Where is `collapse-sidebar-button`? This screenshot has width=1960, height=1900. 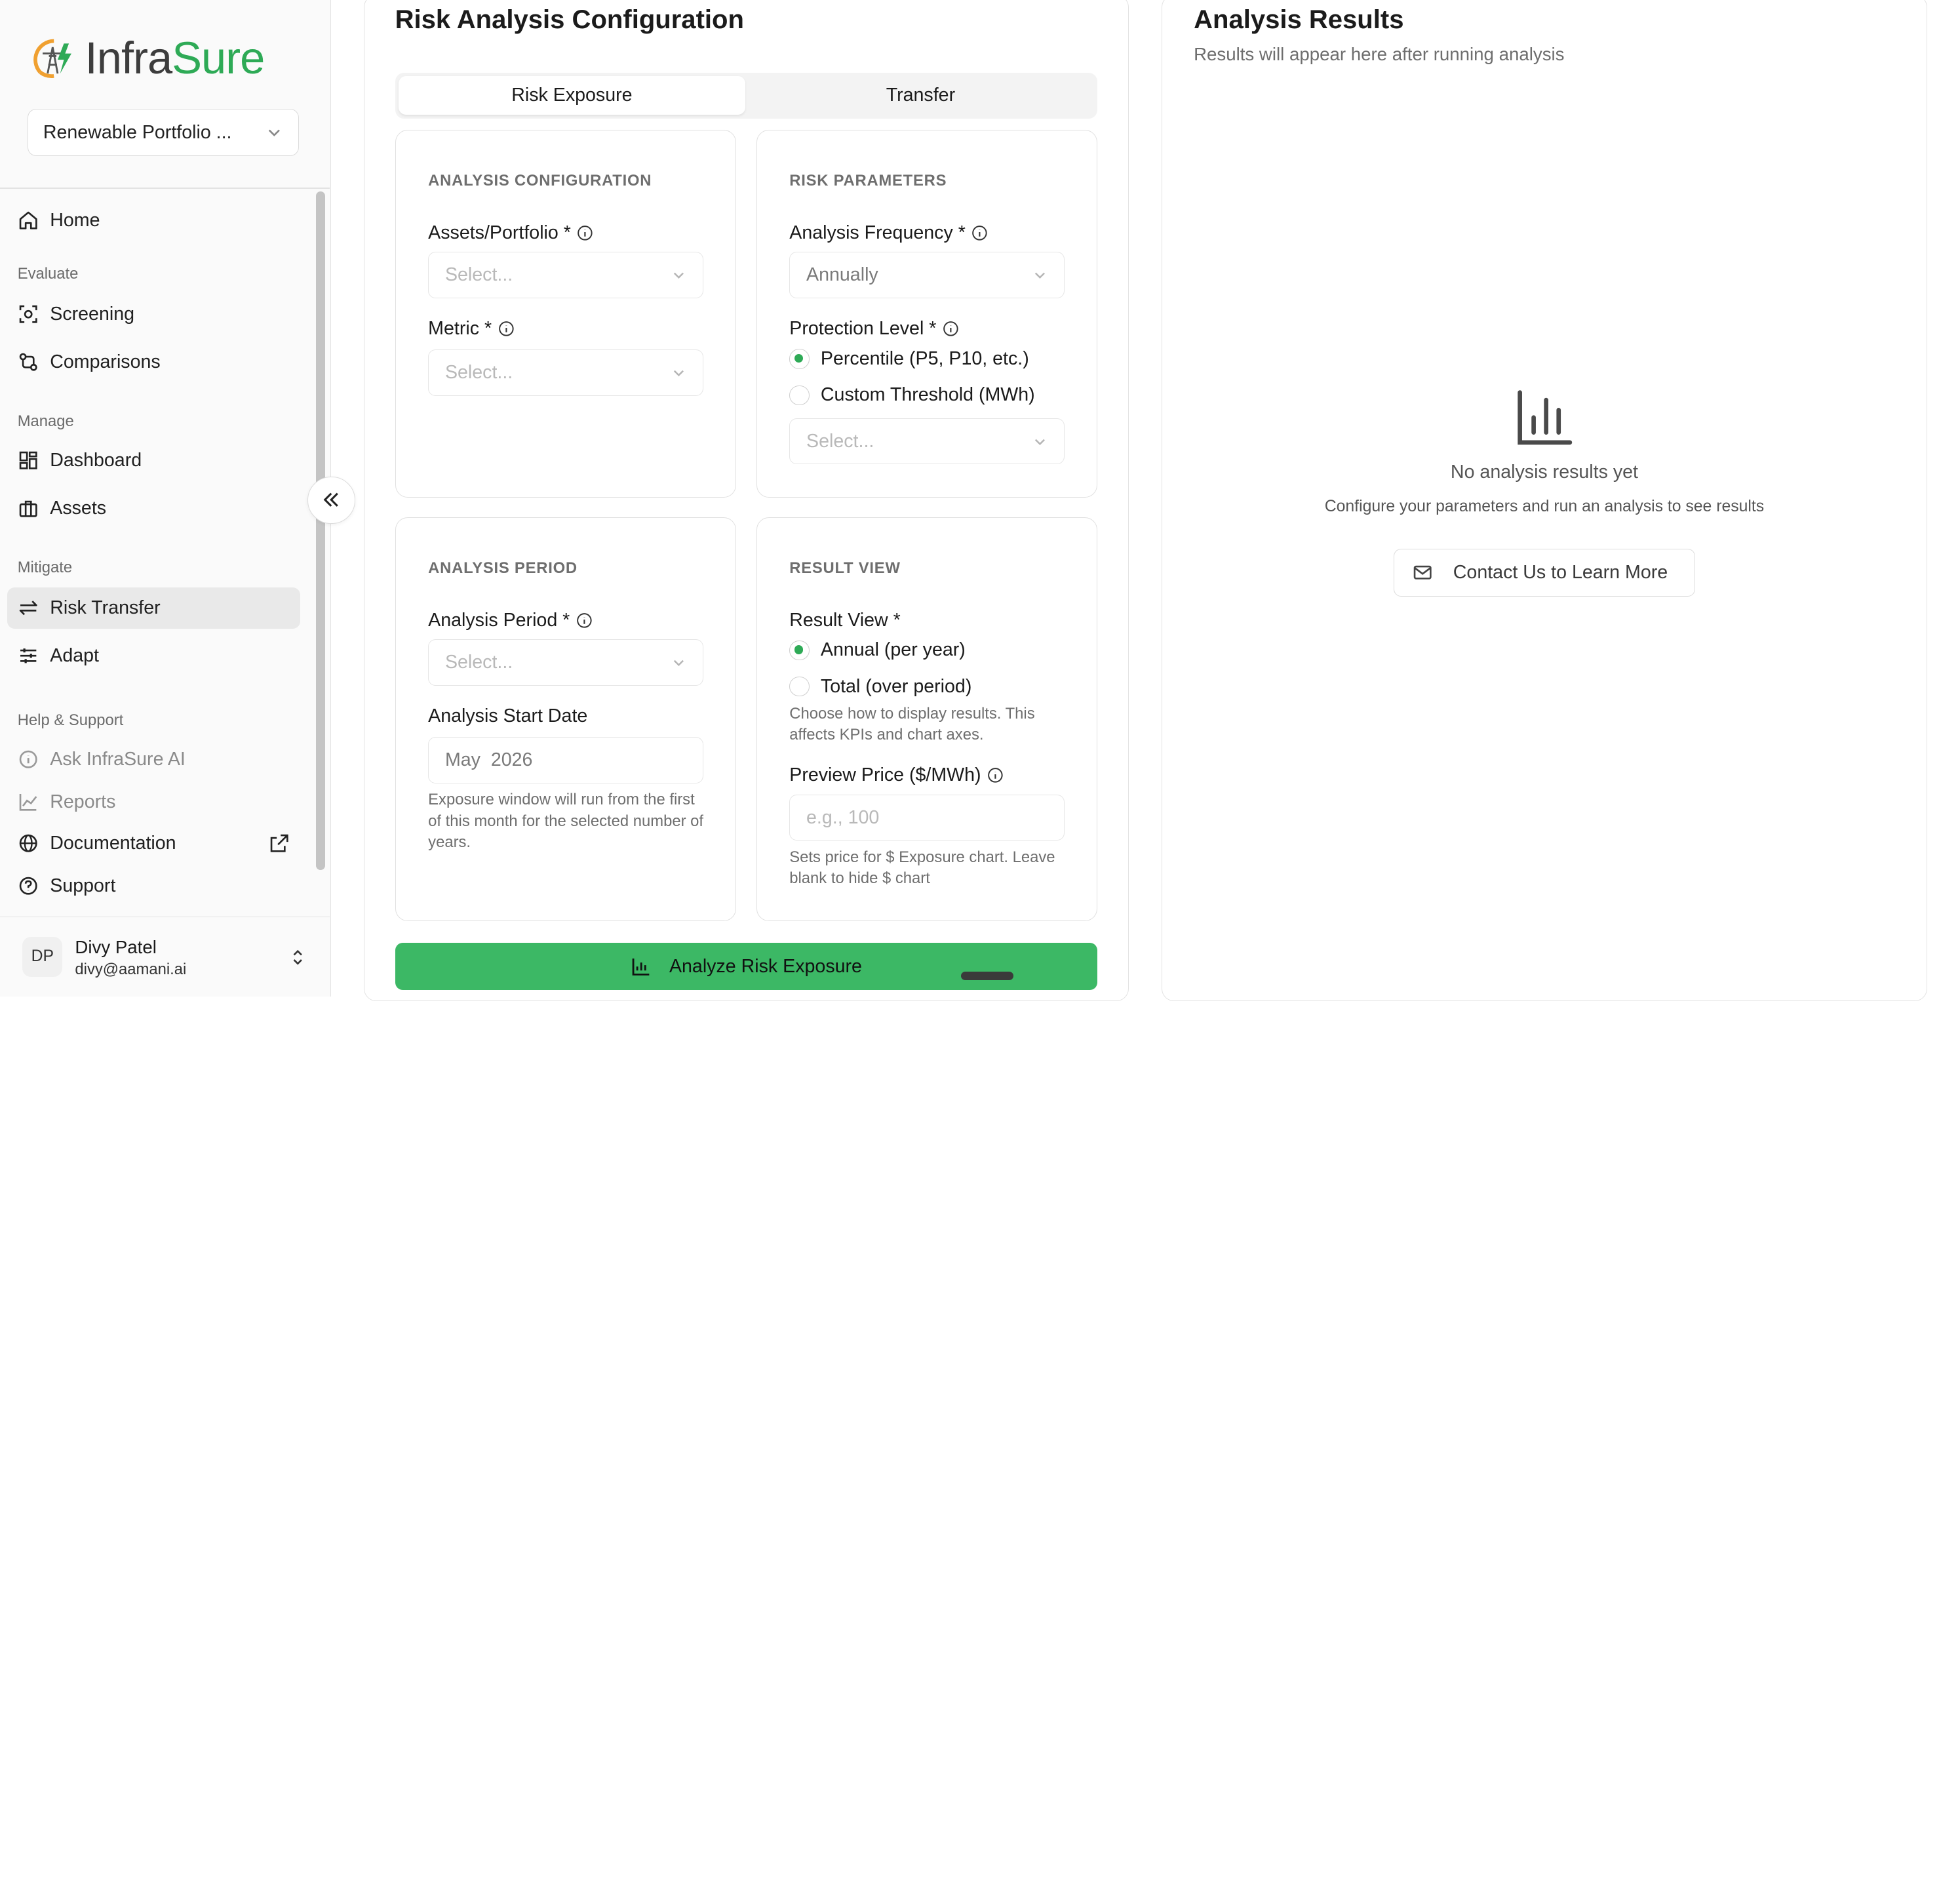 collapse-sidebar-button is located at coordinates (331, 500).